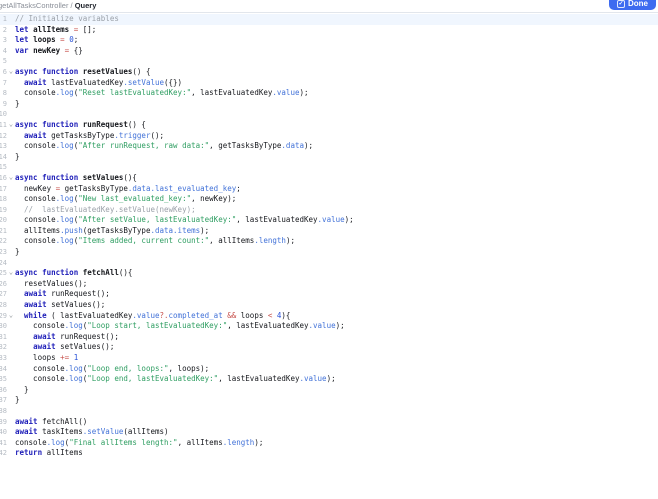 The height and width of the screenshot is (499, 658). I want to click on code-line-text: return allItems, so click(49, 453).